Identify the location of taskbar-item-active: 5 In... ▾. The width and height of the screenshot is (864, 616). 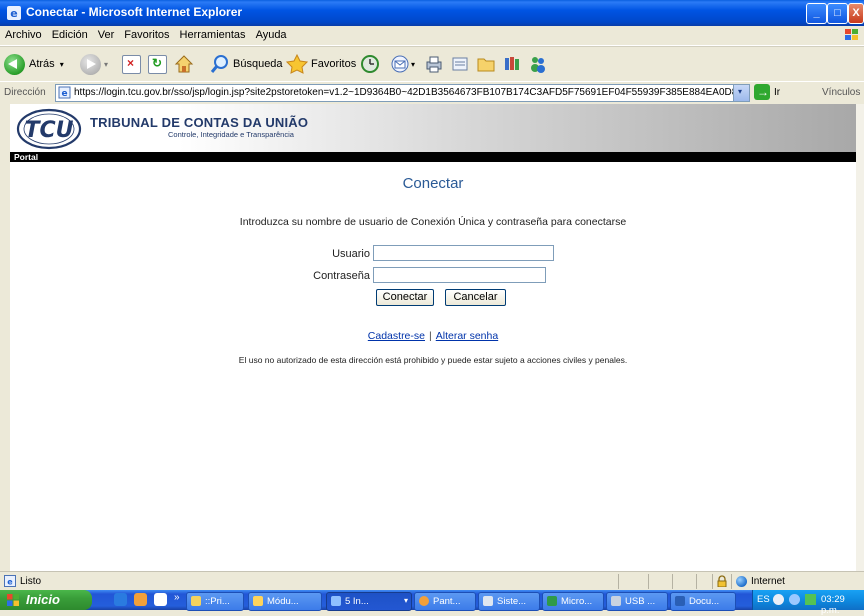
(369, 601).